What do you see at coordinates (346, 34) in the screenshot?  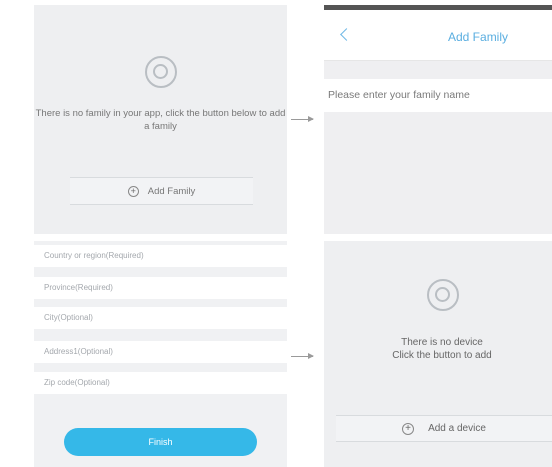 I see `chevron-left-icon` at bounding box center [346, 34].